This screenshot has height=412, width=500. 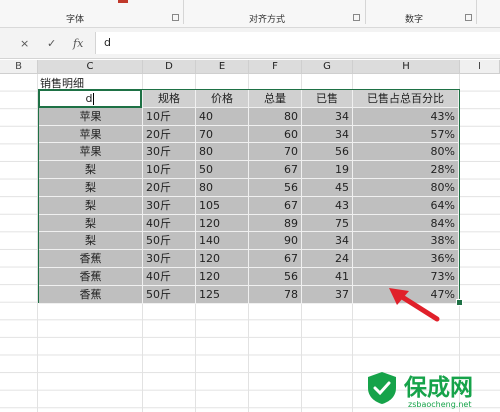 What do you see at coordinates (222, 170) in the screenshot?
I see `table-cell-price: 50` at bounding box center [222, 170].